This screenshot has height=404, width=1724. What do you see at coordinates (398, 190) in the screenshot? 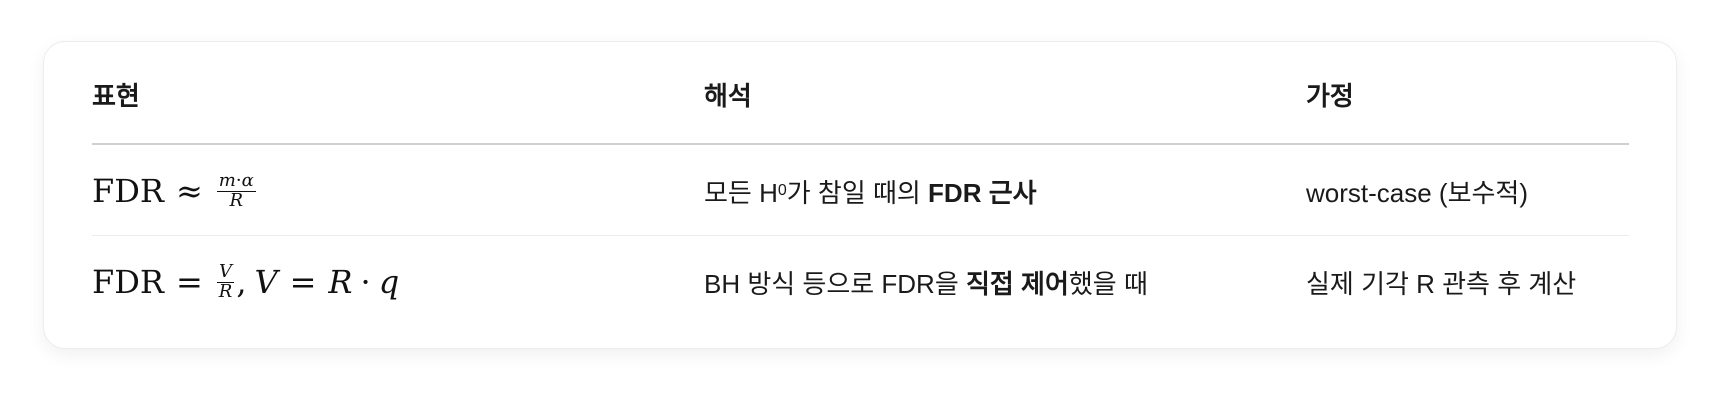
I see `formula-cell: FDR ≈ m·α R` at bounding box center [398, 190].